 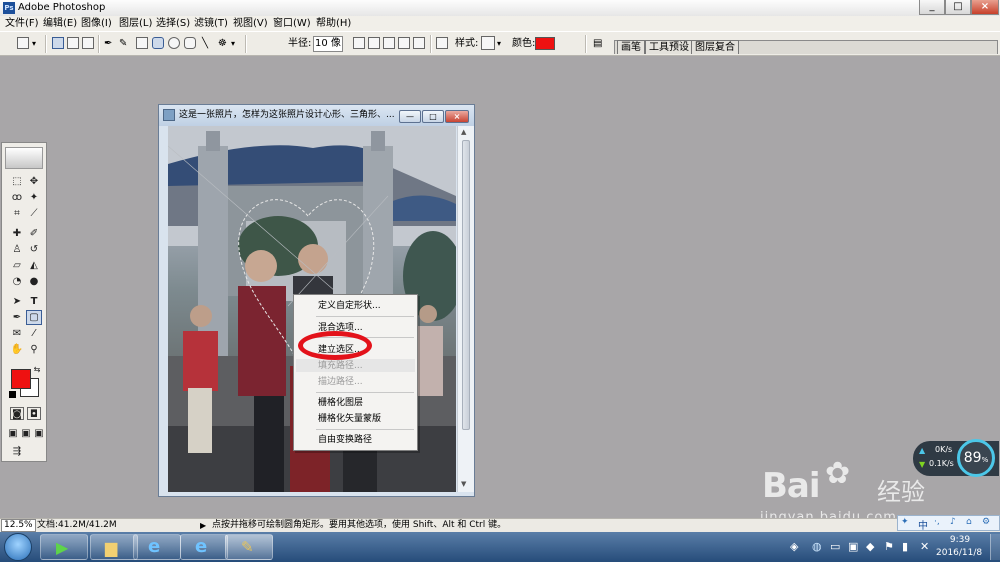 I want to click on path-exclude-button, so click(x=404, y=43).